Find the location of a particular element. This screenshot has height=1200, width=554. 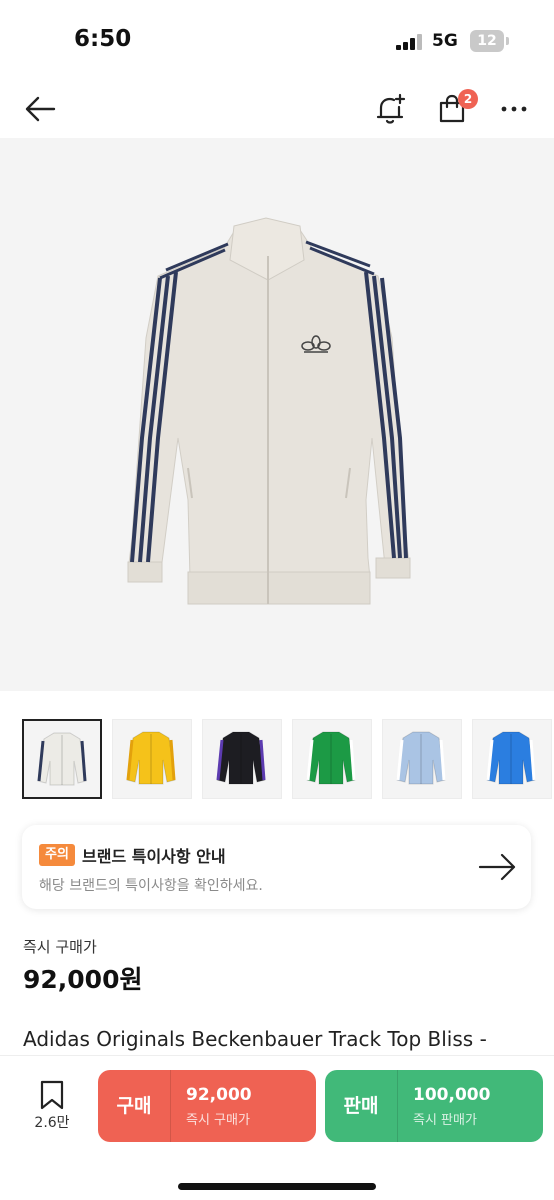

status-time: 6:50 is located at coordinates (103, 39).